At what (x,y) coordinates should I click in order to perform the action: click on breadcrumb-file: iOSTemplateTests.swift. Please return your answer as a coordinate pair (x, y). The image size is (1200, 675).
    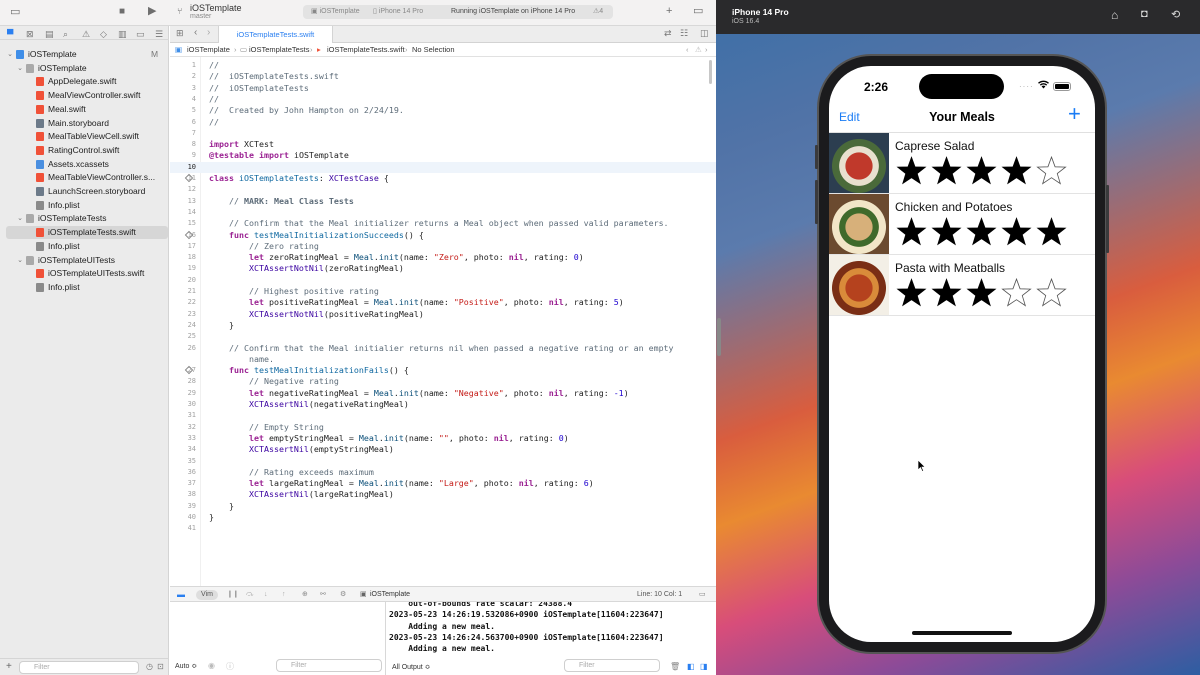
    Looking at the image, I should click on (366, 50).